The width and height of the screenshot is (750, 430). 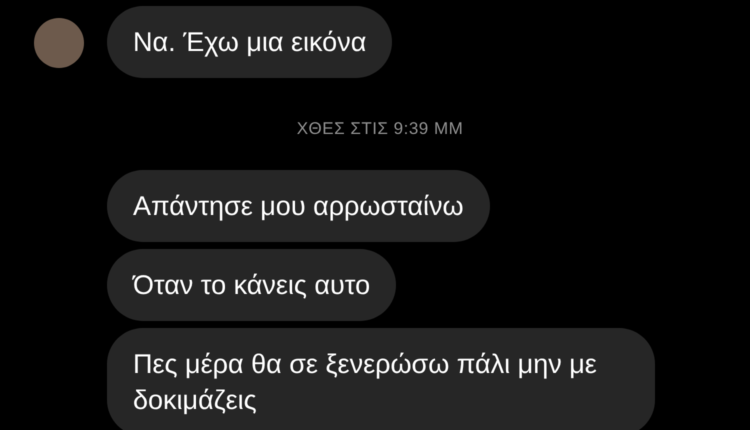 What do you see at coordinates (251, 285) in the screenshot?
I see `message-bubble: Όταν το κάνεις αυτο` at bounding box center [251, 285].